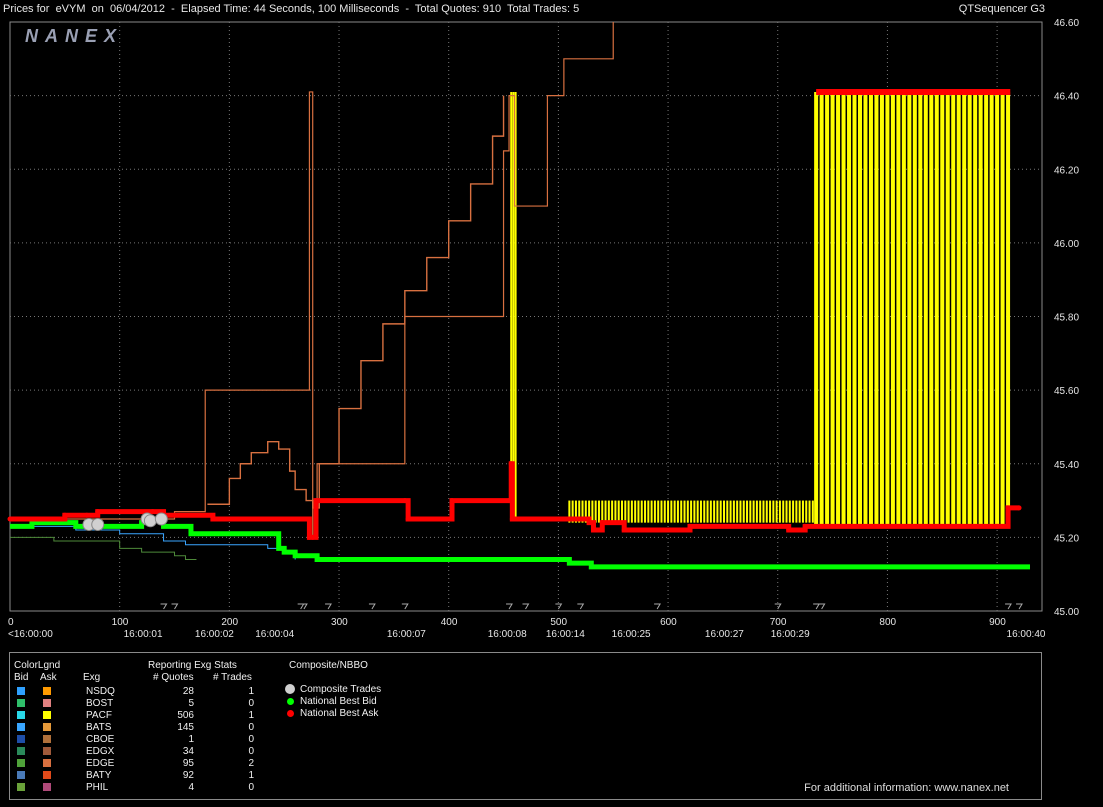 Image resolution: width=1103 pixels, height=807 pixels. I want to click on legend-quotes: 145, so click(185, 727).